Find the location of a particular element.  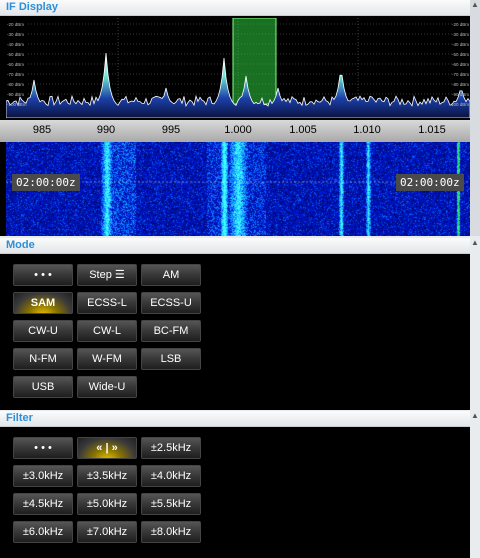

filter-button-5-5khz: ±5.5kHz is located at coordinates (171, 504).